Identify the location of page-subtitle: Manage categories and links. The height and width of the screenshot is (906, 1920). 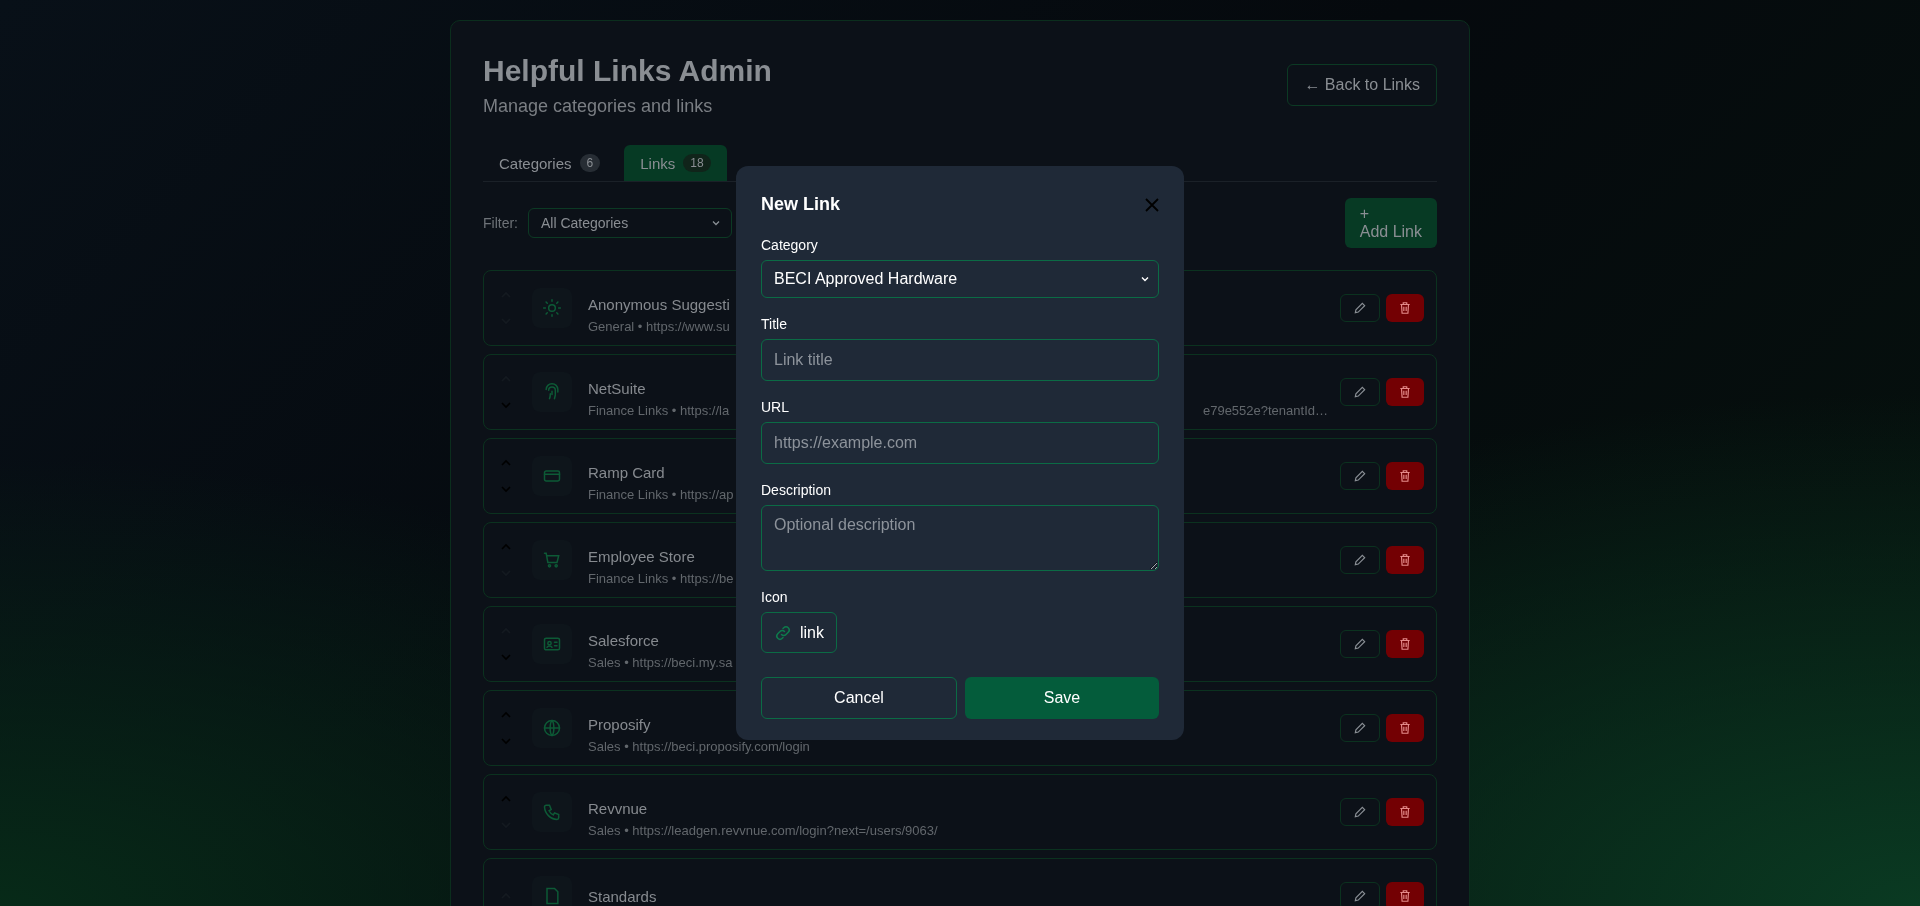
(598, 106).